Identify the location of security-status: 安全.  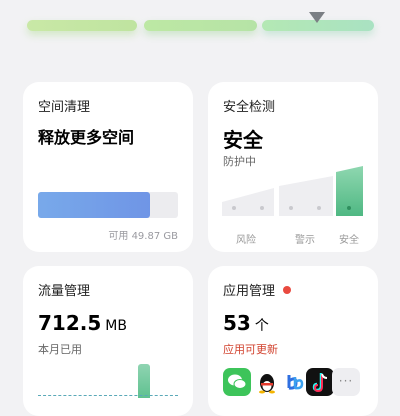
(243, 140).